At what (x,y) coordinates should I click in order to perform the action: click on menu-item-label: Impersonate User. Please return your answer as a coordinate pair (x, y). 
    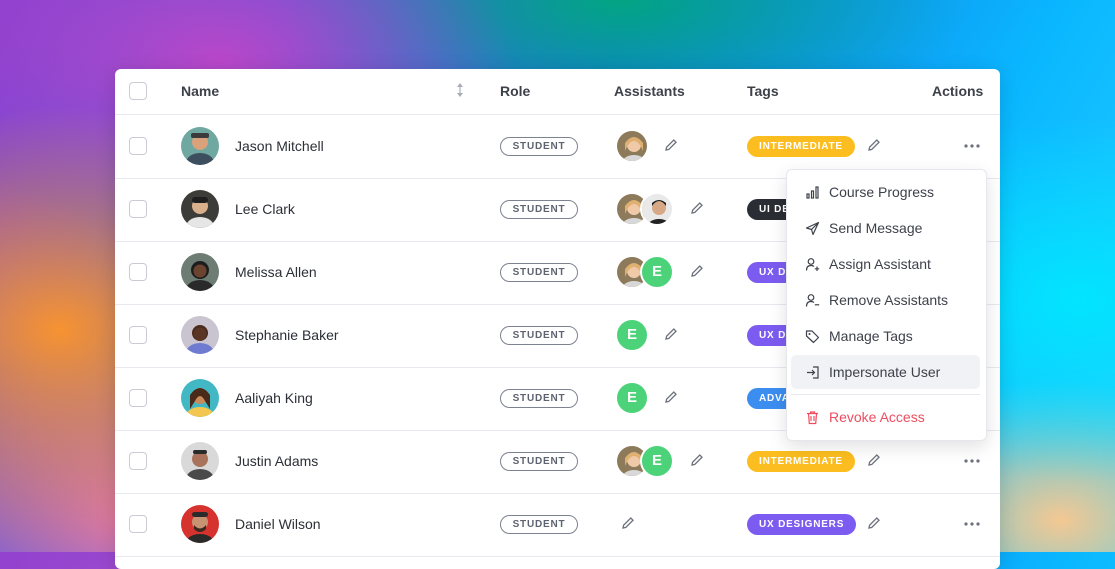
    Looking at the image, I should click on (885, 372).